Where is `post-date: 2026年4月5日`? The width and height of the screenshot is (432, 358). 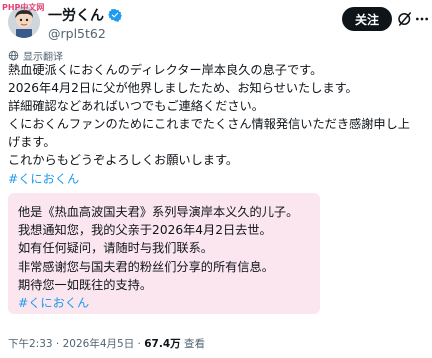 post-date: 2026年4月5日 is located at coordinates (99, 344).